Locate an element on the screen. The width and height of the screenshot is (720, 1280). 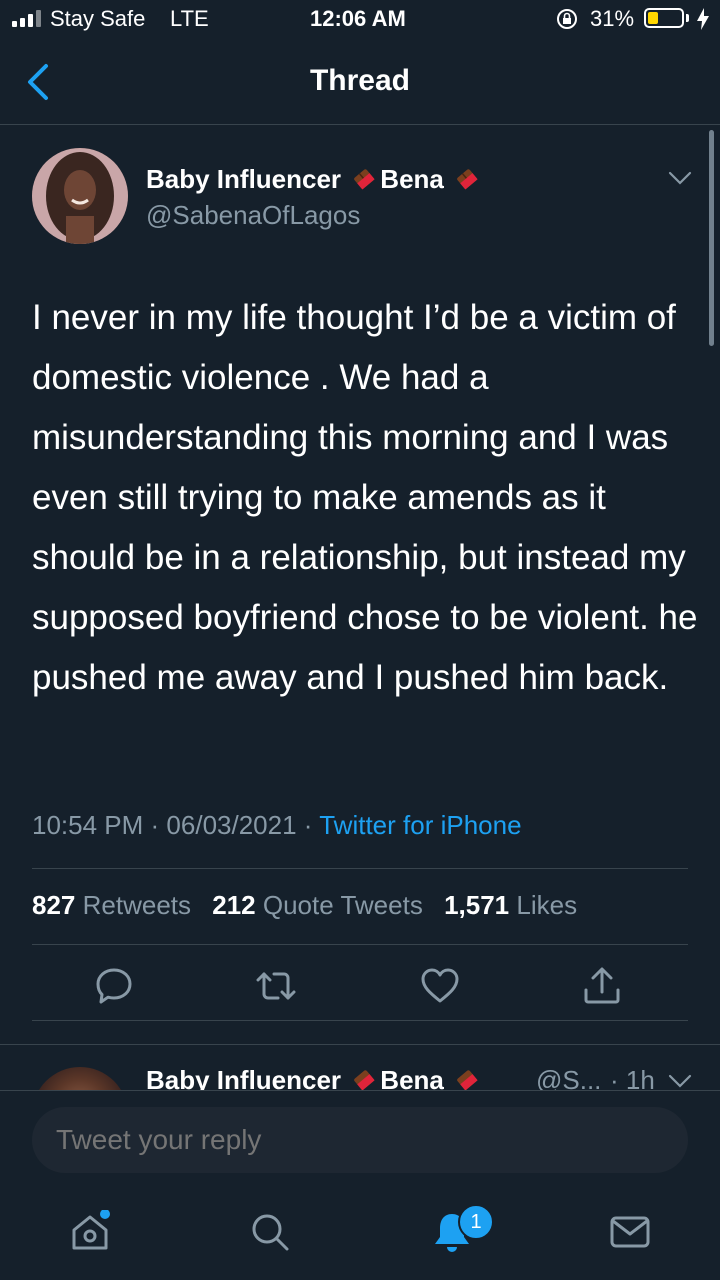
status-bar: Stay Safe LTE 12:06 AM 31% is located at coordinates (360, 20).